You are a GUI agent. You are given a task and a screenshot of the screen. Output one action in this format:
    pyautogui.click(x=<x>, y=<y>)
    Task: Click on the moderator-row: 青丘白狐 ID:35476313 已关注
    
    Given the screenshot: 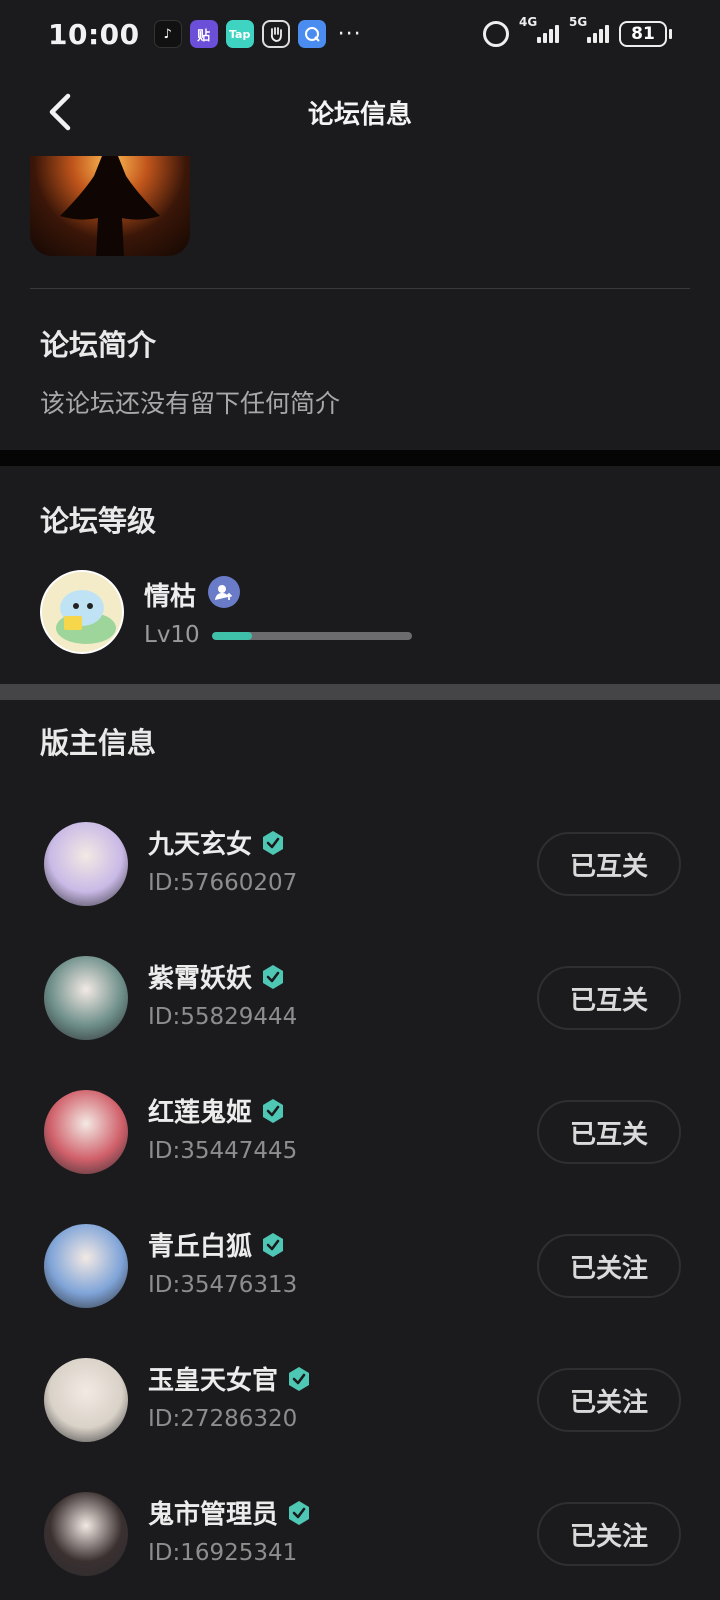 What is the action you would take?
    pyautogui.click(x=360, y=1264)
    